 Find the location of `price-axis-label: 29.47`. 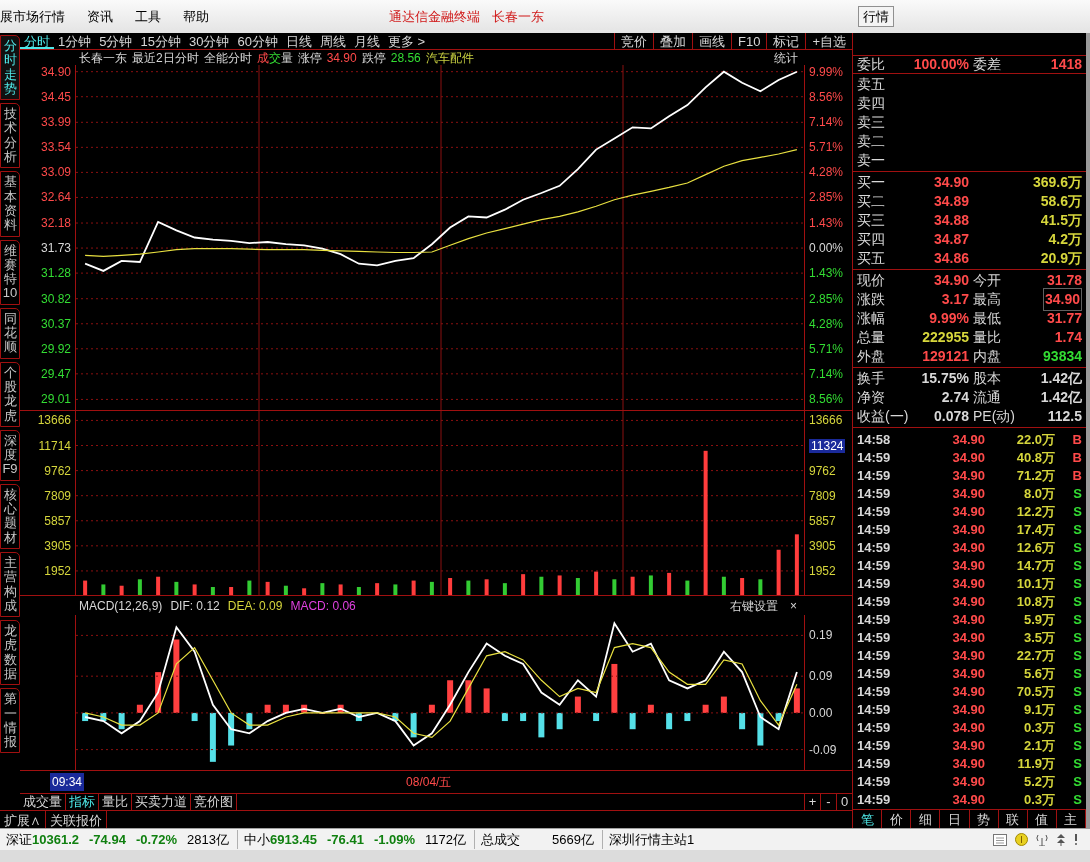

price-axis-label: 29.47 is located at coordinates (55, 373).